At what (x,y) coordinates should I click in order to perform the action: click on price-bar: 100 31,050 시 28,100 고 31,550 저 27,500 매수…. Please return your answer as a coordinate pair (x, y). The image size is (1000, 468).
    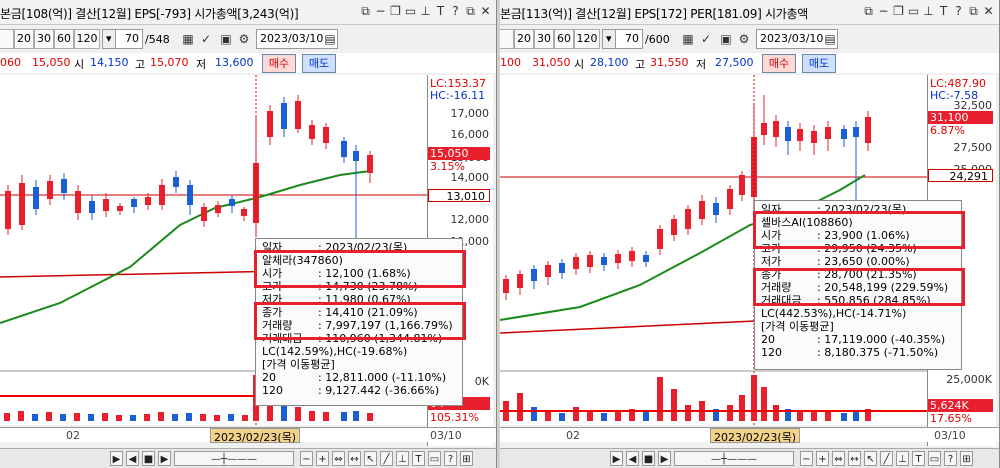
    Looking at the image, I should click on (749, 63).